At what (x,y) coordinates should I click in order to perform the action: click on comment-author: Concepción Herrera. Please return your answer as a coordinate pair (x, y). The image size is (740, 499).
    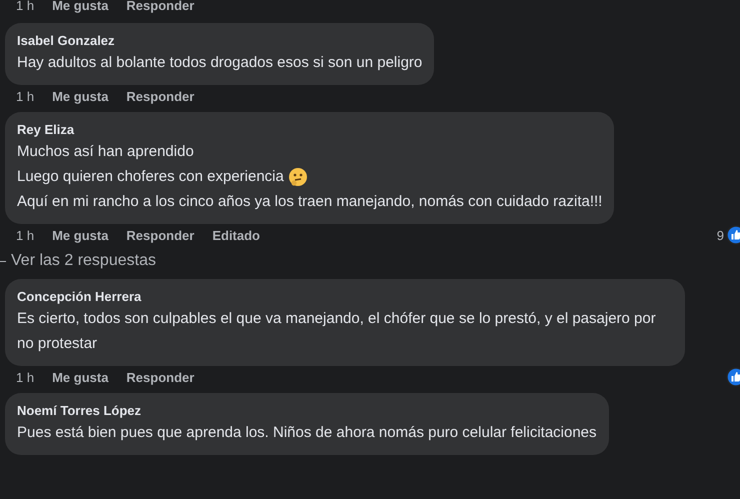
    Looking at the image, I should click on (345, 296).